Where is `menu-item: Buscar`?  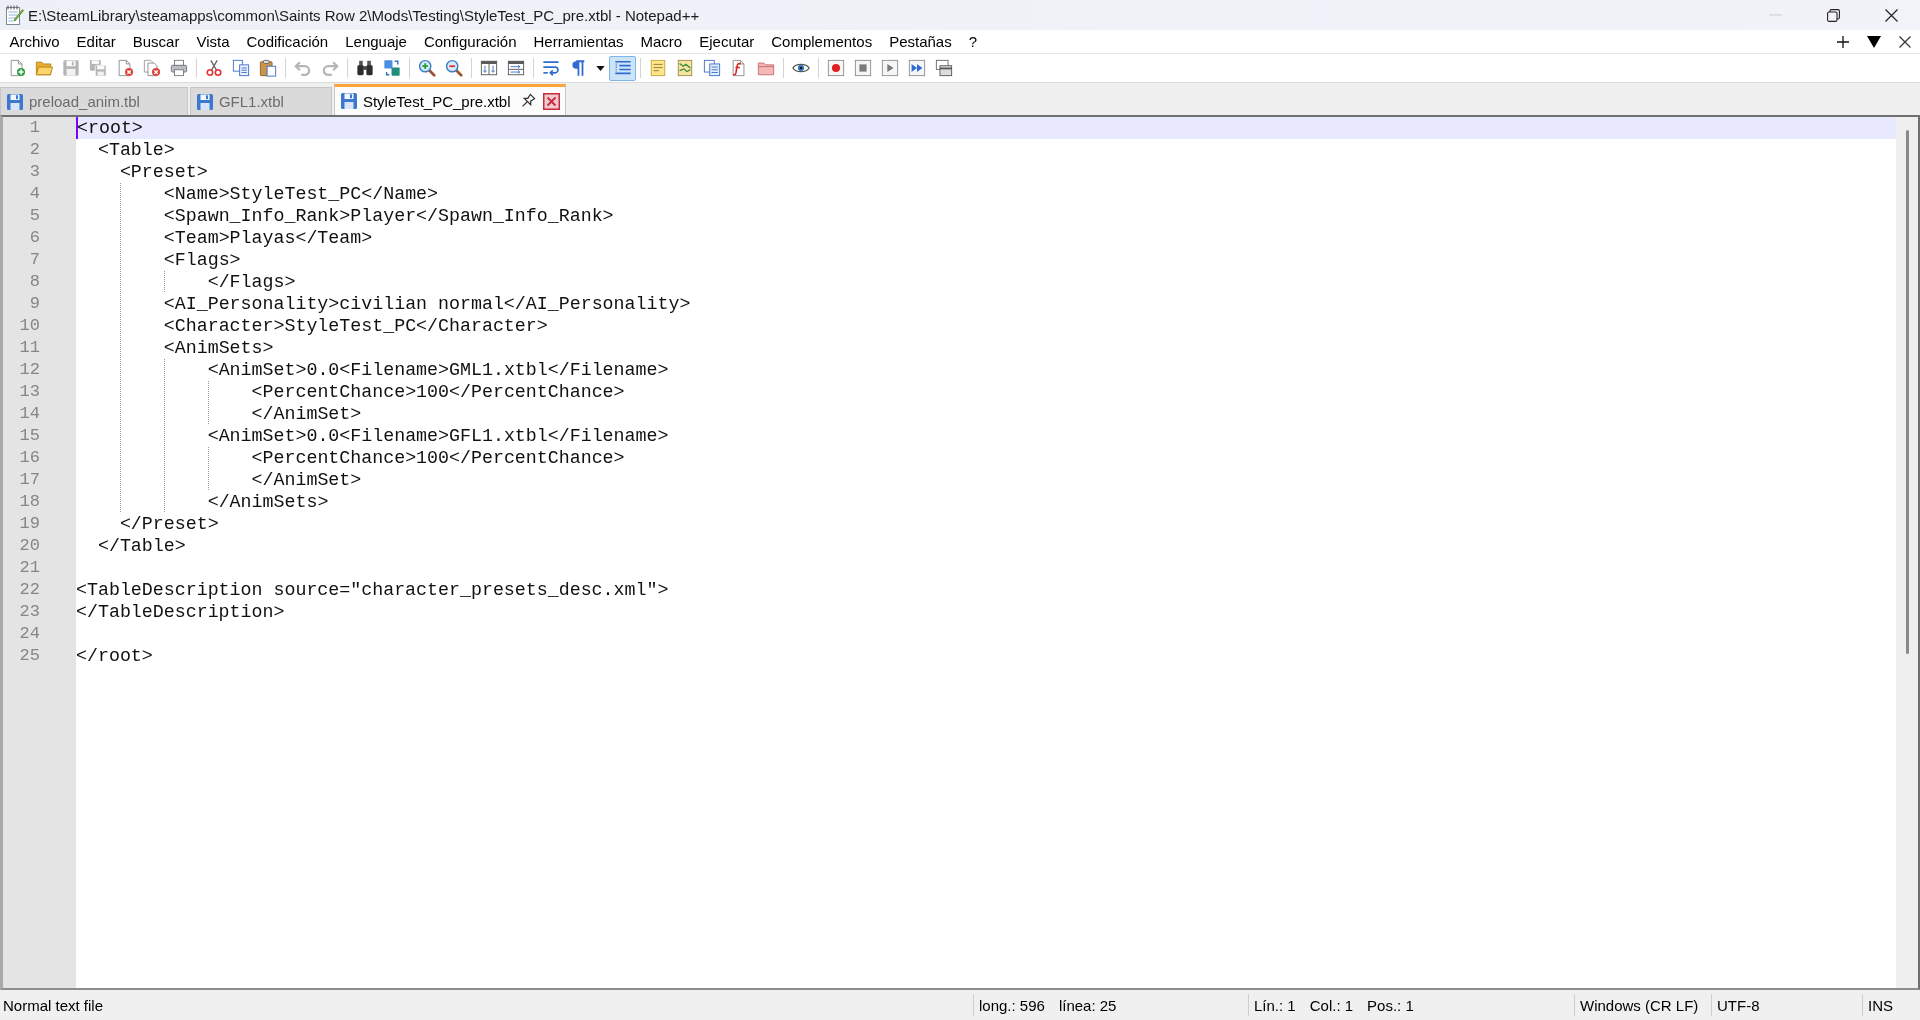 menu-item: Buscar is located at coordinates (156, 41).